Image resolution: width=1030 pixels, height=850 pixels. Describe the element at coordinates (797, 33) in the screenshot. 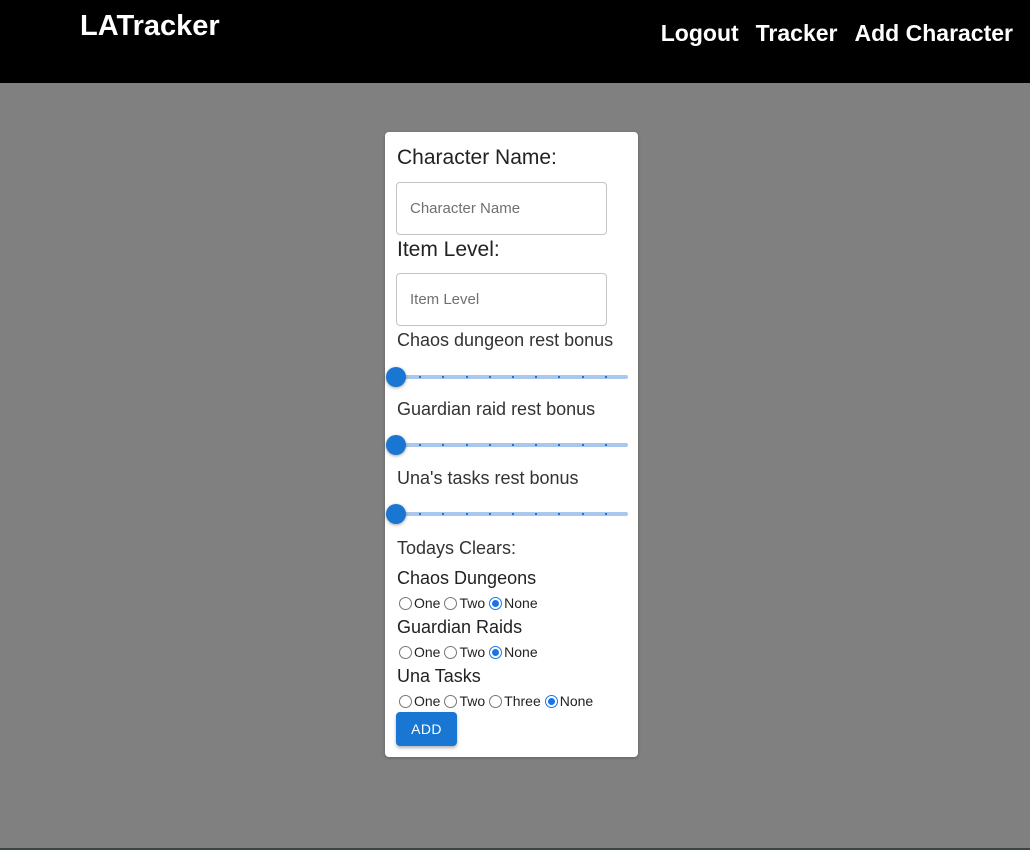

I see `nav-tracker-link: Tracker` at that location.